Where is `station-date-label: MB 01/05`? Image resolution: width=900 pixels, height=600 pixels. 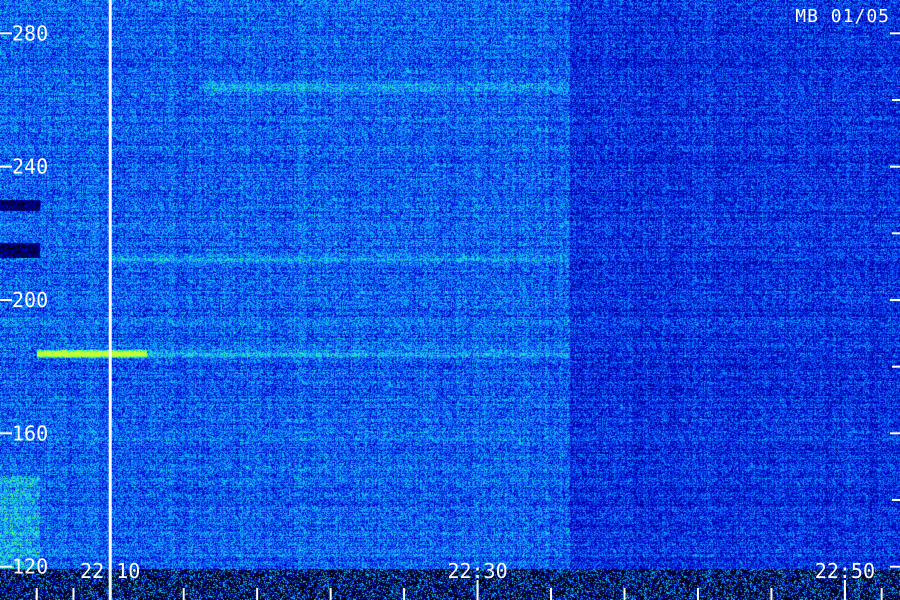
station-date-label: MB 01/05 is located at coordinates (842, 16).